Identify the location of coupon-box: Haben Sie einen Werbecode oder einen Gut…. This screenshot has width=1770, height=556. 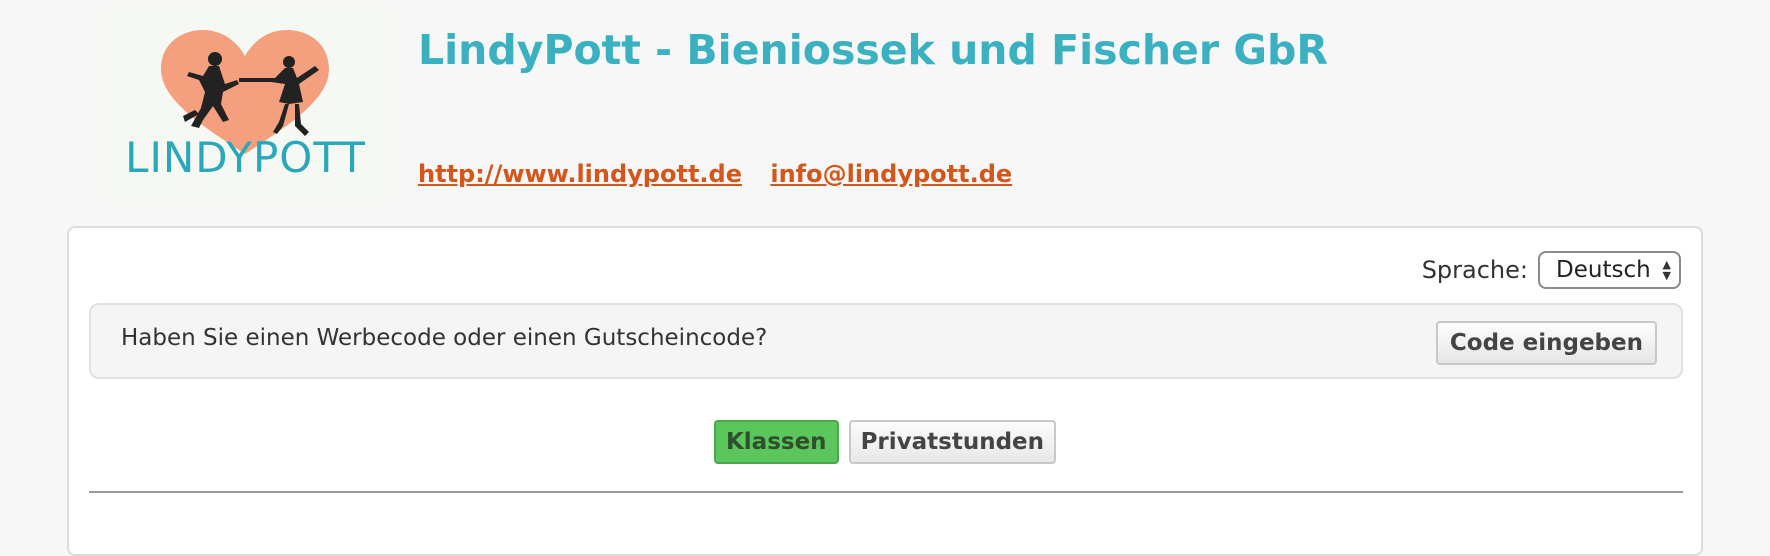
(886, 341).